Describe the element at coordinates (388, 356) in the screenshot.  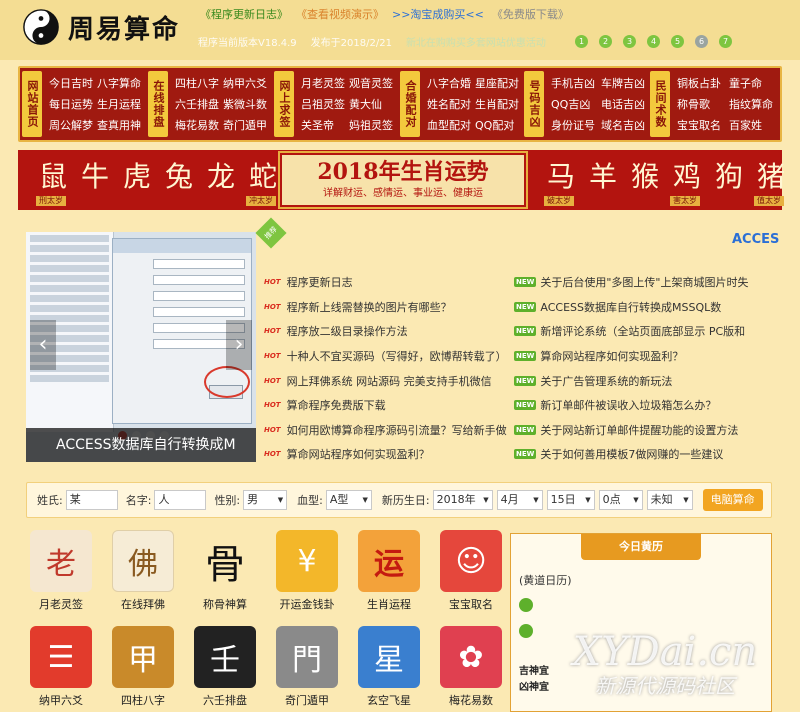
I see `news-item: HOT 十种人不宜买源码（写得好，欧博帮转载了）` at that location.